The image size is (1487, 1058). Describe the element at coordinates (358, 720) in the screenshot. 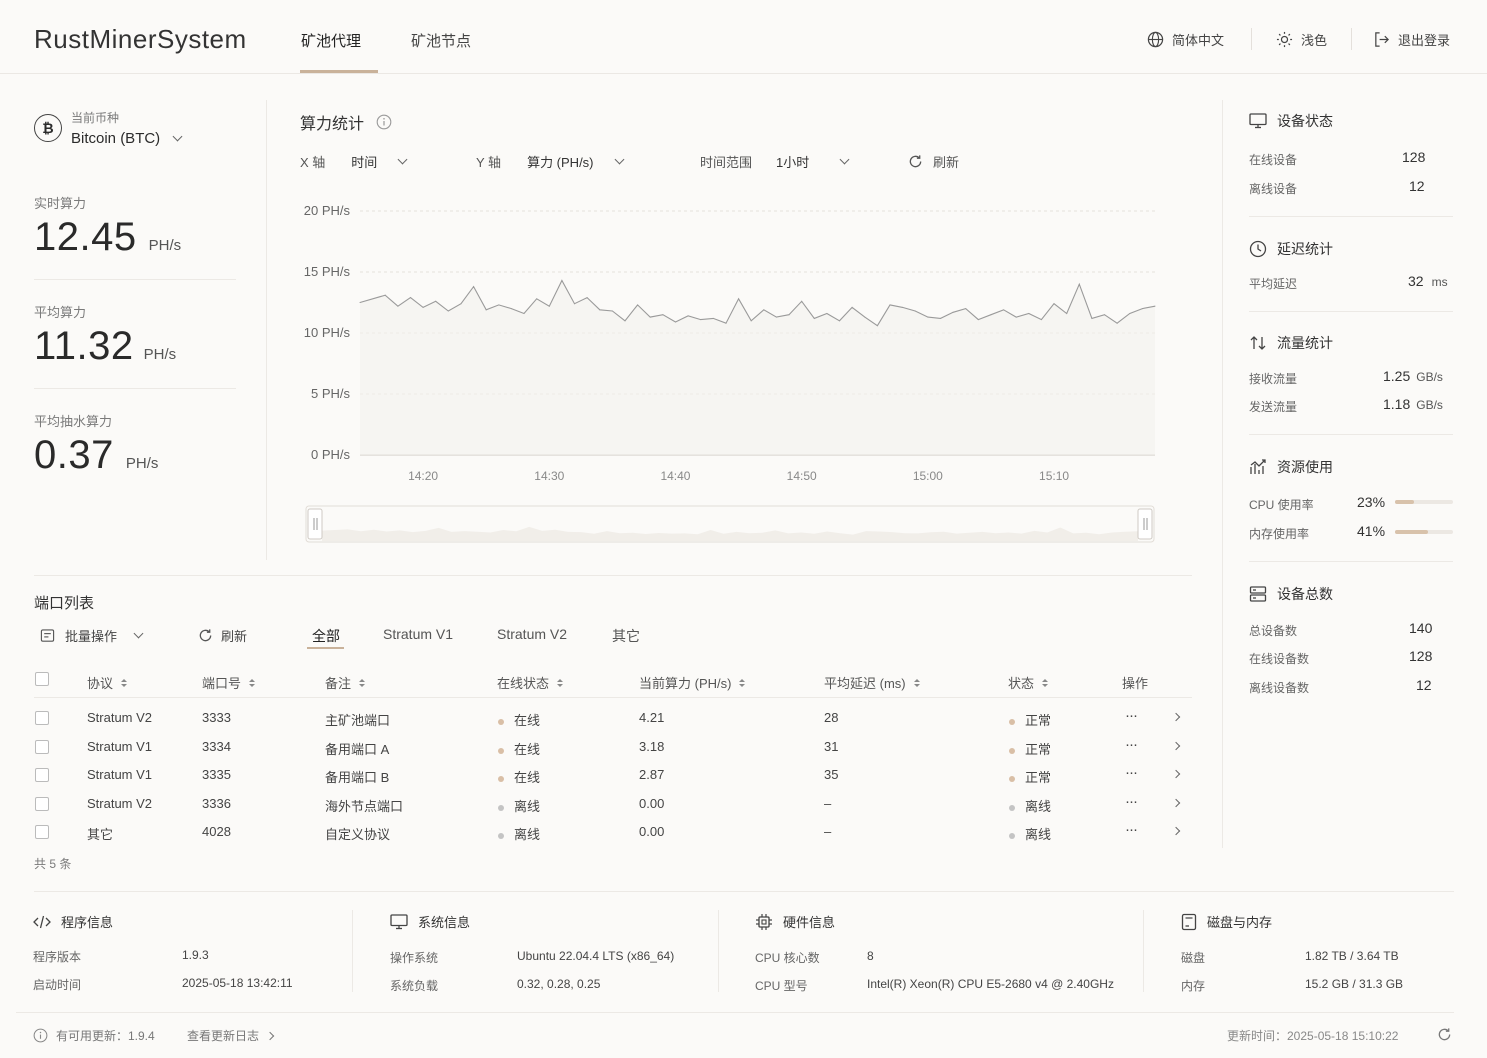

I see `cell-note: 主矿池端口` at that location.